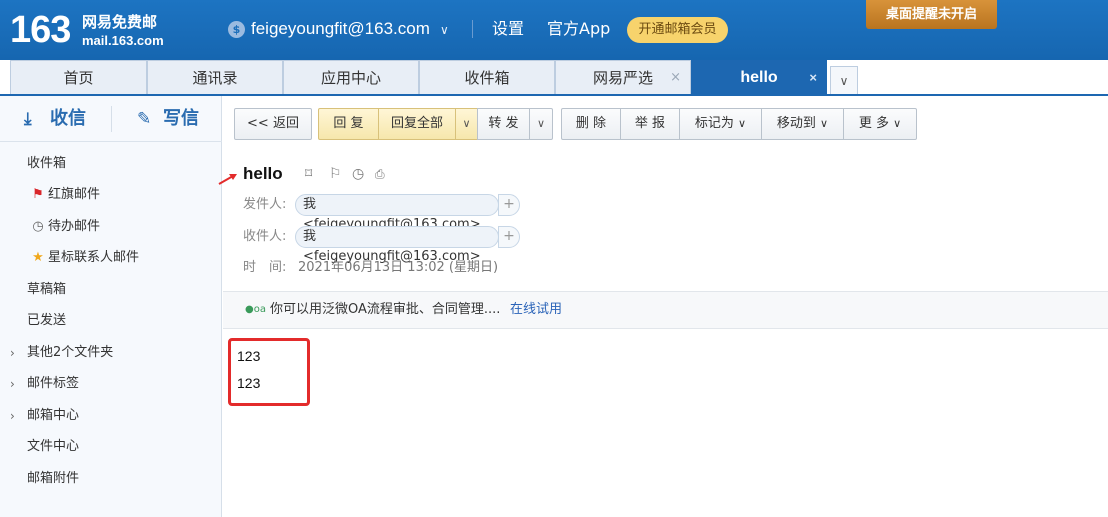 The height and width of the screenshot is (517, 1108). What do you see at coordinates (265, 267) in the screenshot?
I see `time-label: 时 间:` at bounding box center [265, 267].